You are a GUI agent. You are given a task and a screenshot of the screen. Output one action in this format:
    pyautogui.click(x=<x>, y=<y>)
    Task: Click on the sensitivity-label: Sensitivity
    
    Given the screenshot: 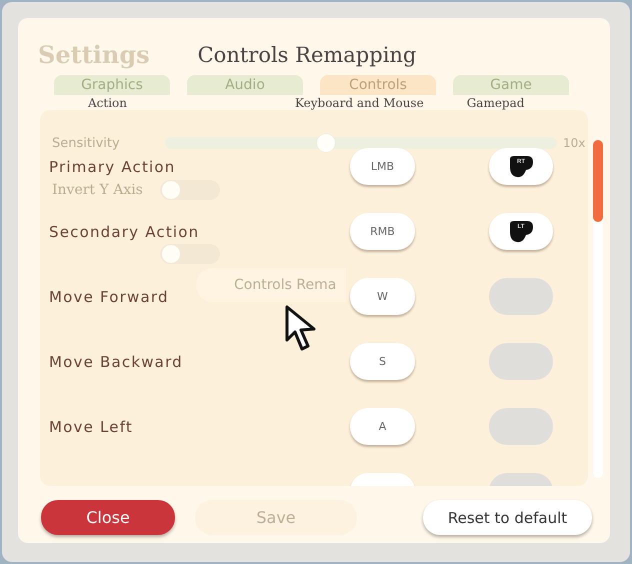 What is the action you would take?
    pyautogui.click(x=86, y=143)
    